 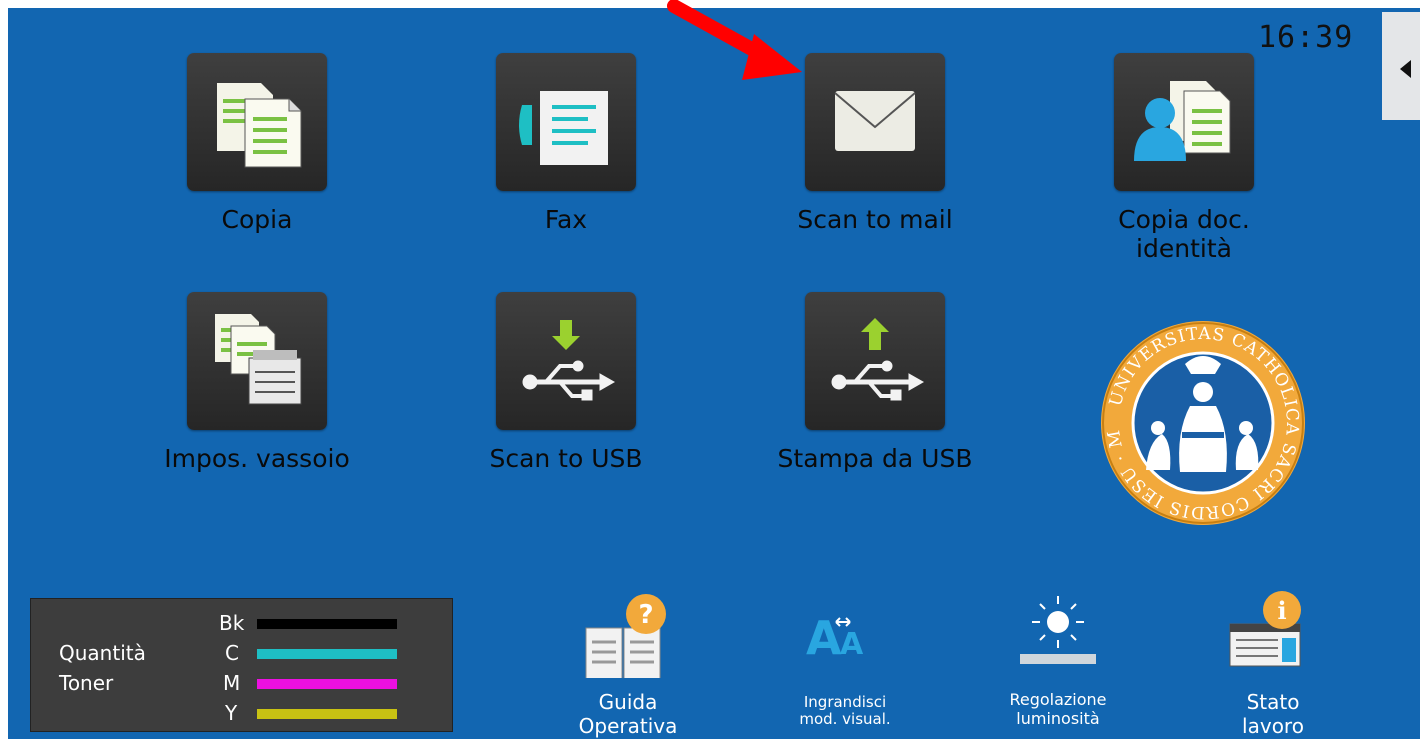 I want to click on job-status-label-line2: lavoro, so click(x=1273, y=726).